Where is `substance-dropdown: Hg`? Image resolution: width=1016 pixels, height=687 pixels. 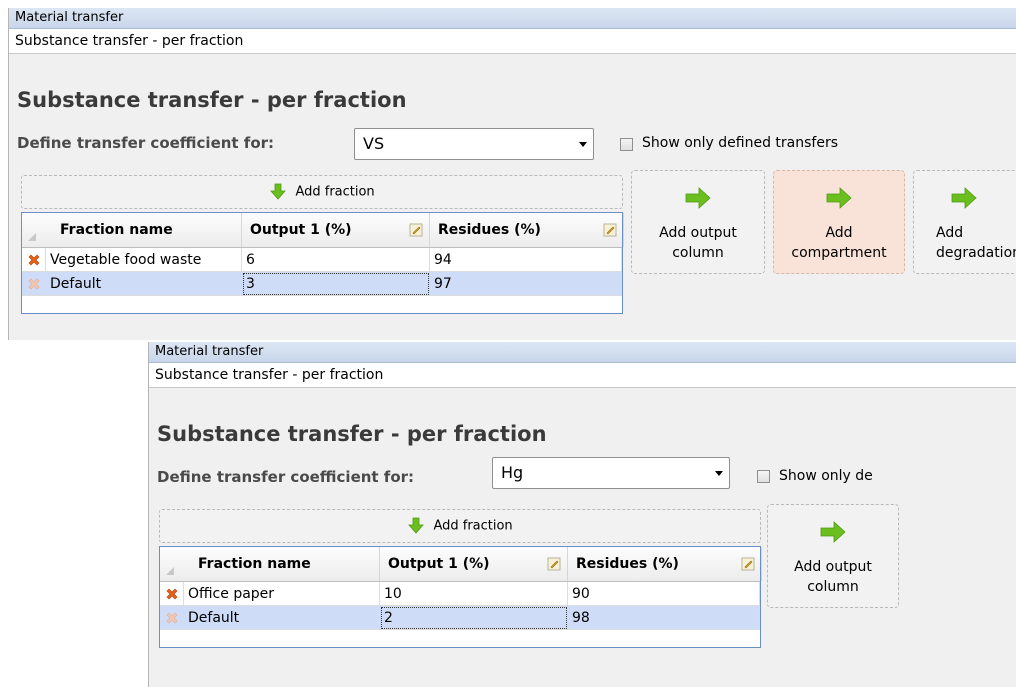
substance-dropdown: Hg is located at coordinates (611, 473).